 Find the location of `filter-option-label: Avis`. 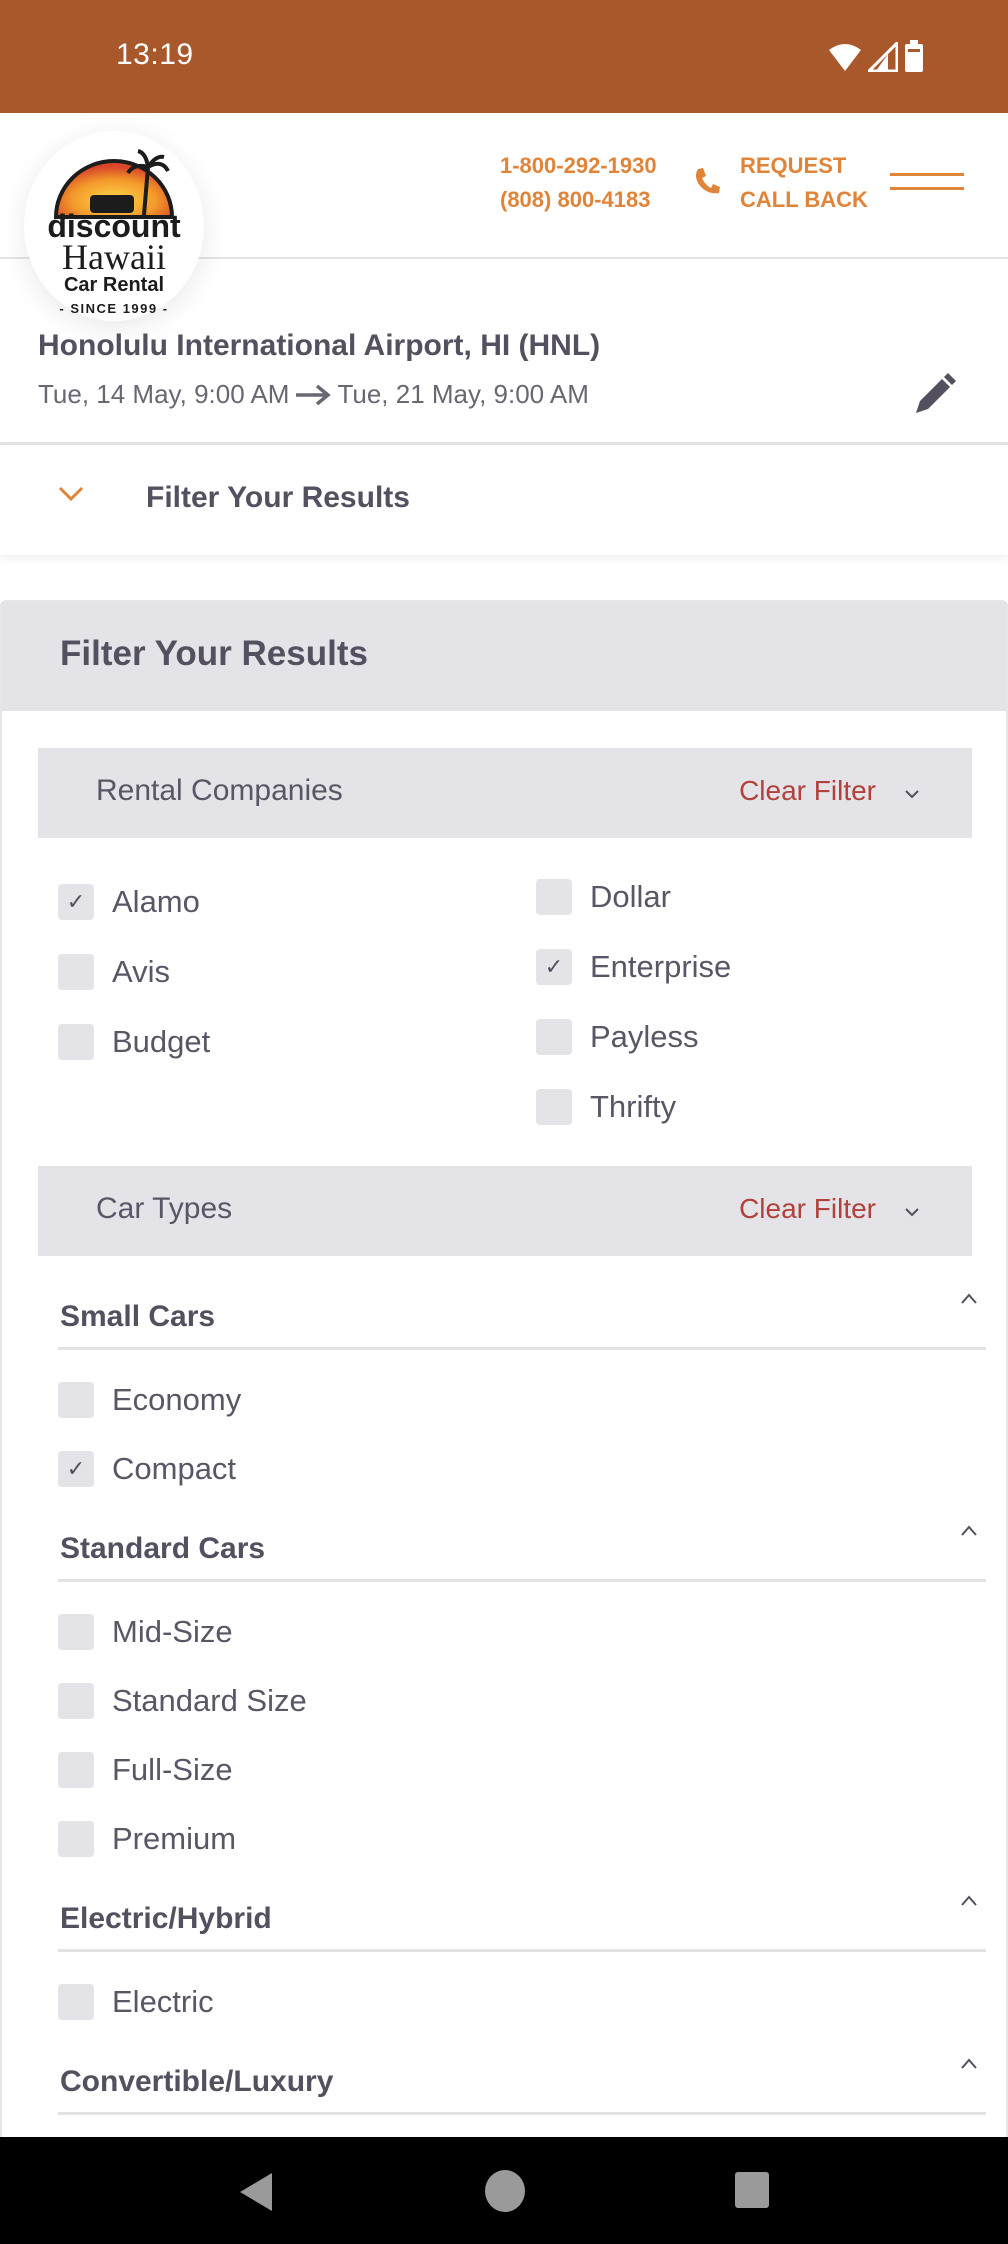

filter-option-label: Avis is located at coordinates (141, 971).